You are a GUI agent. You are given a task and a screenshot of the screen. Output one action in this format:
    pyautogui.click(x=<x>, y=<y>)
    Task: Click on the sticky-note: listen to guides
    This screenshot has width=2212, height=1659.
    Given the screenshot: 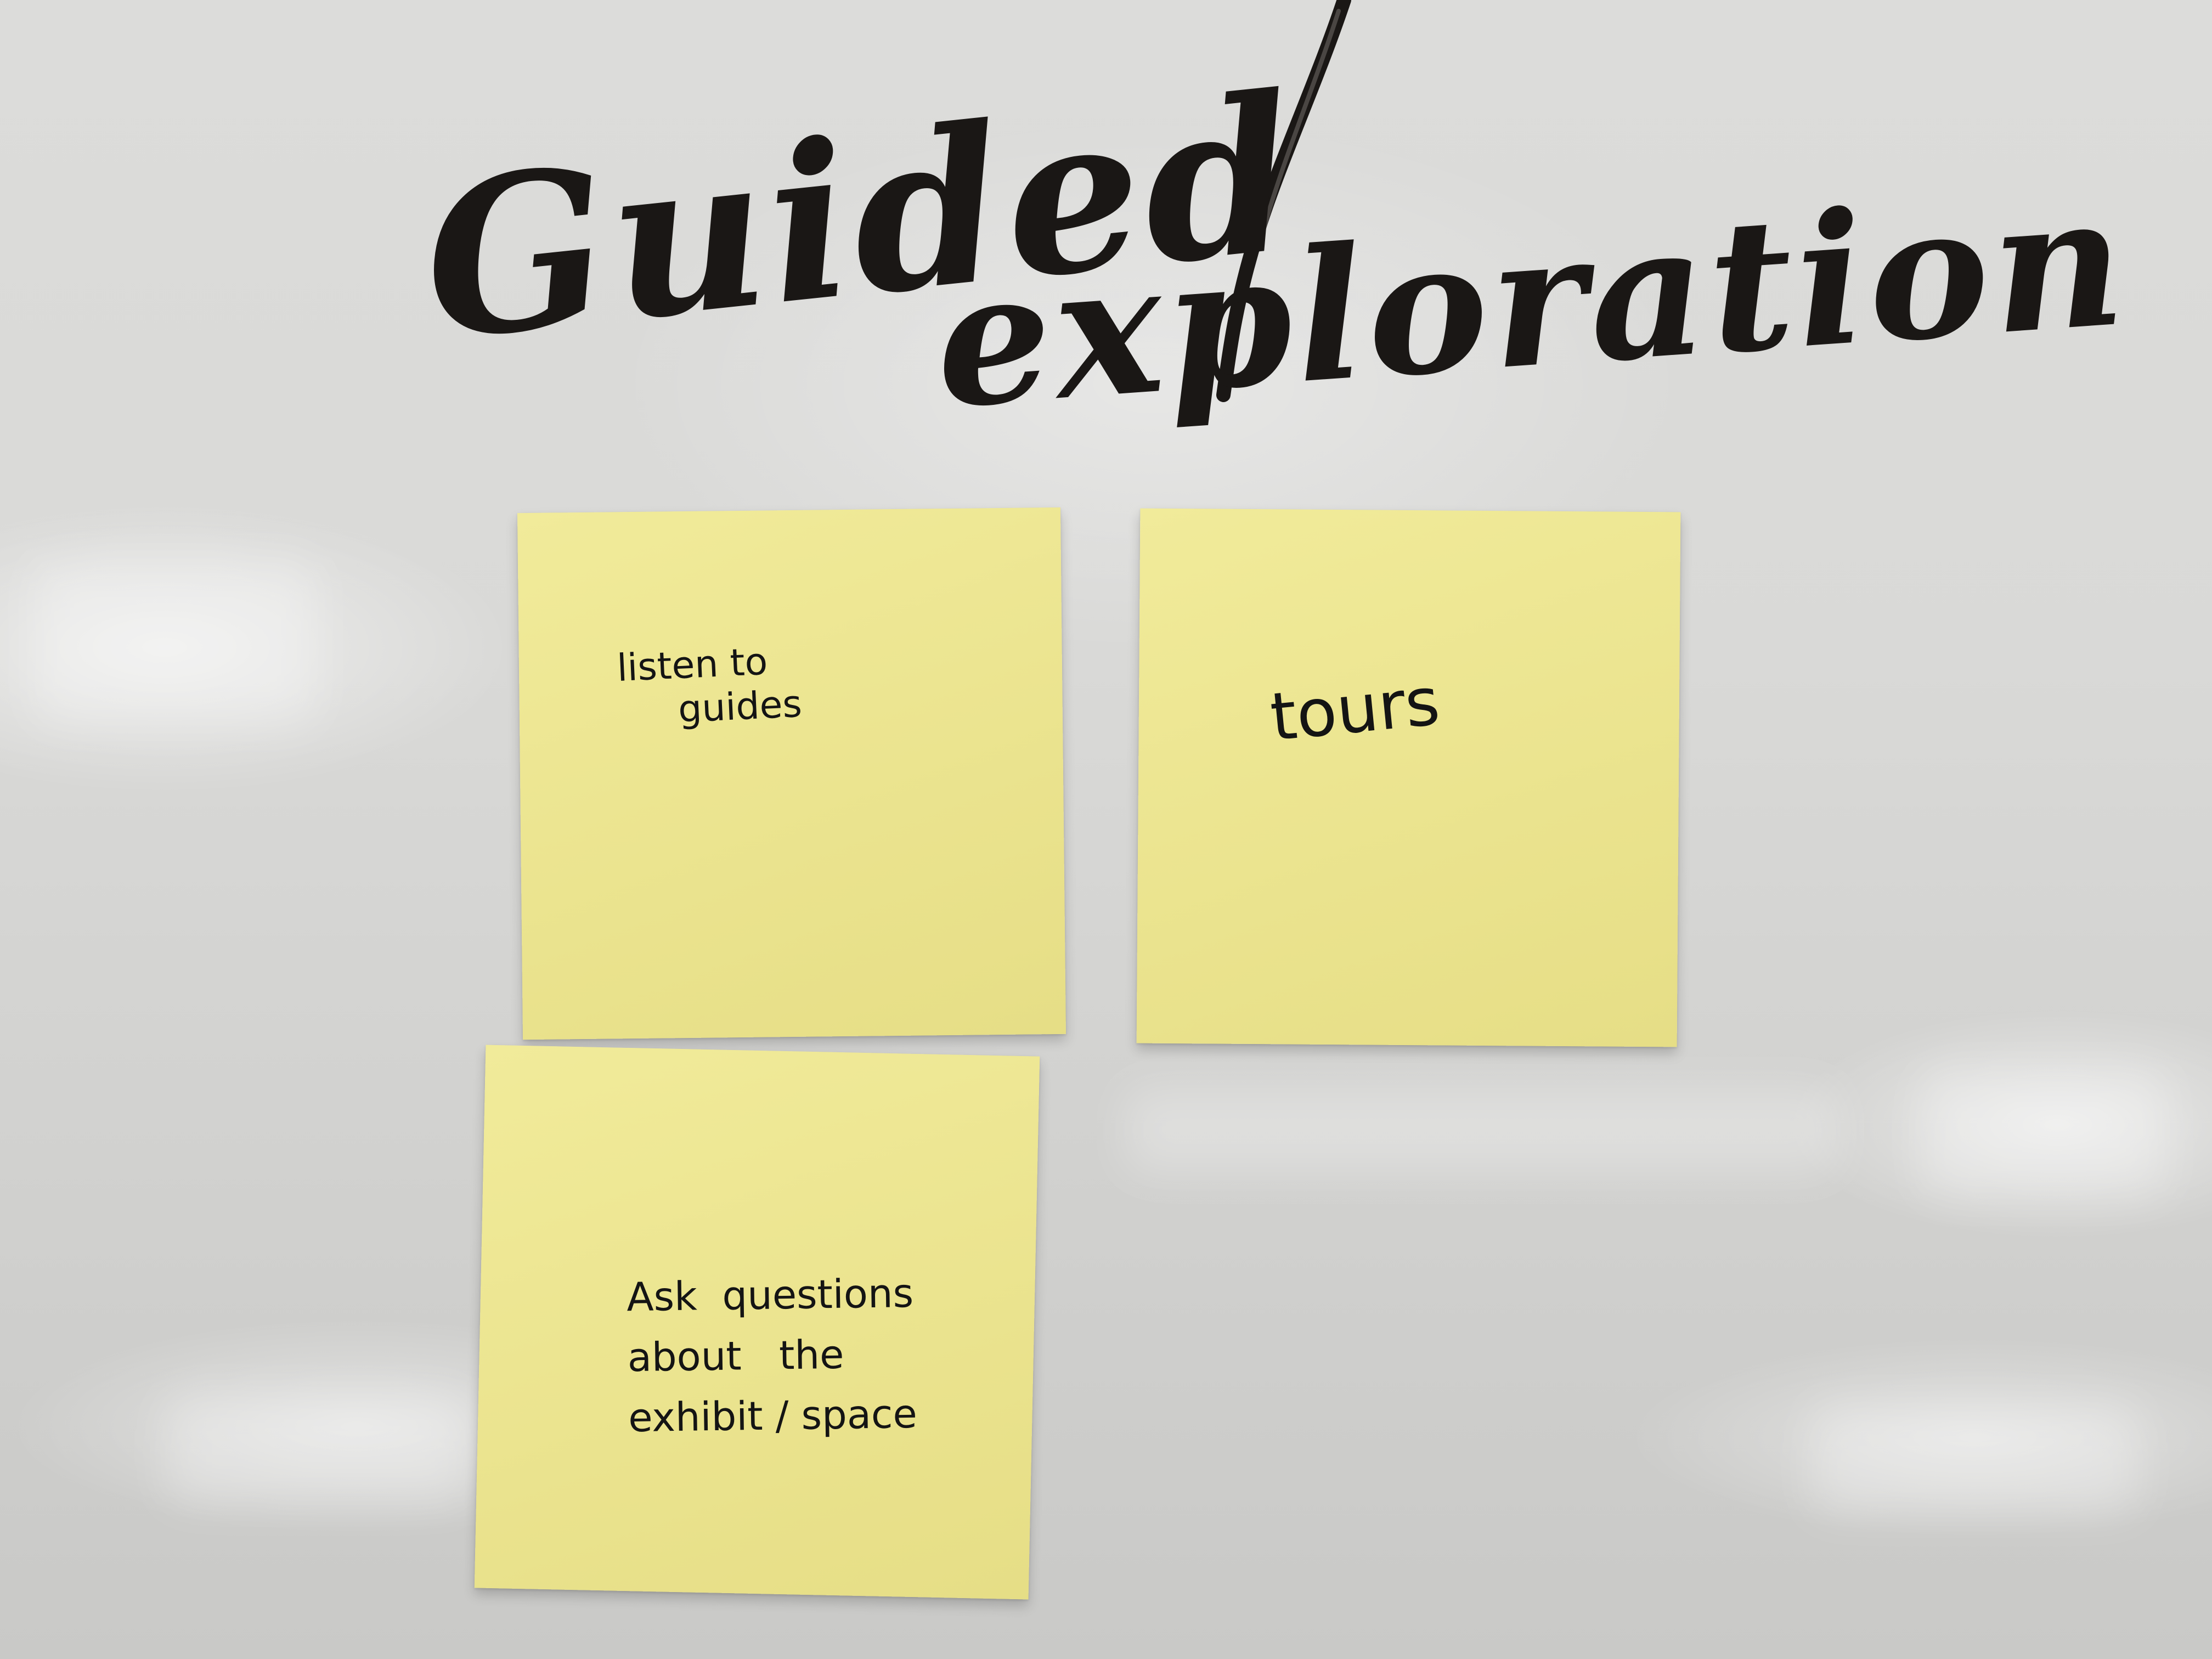 What is the action you would take?
    pyautogui.click(x=792, y=773)
    